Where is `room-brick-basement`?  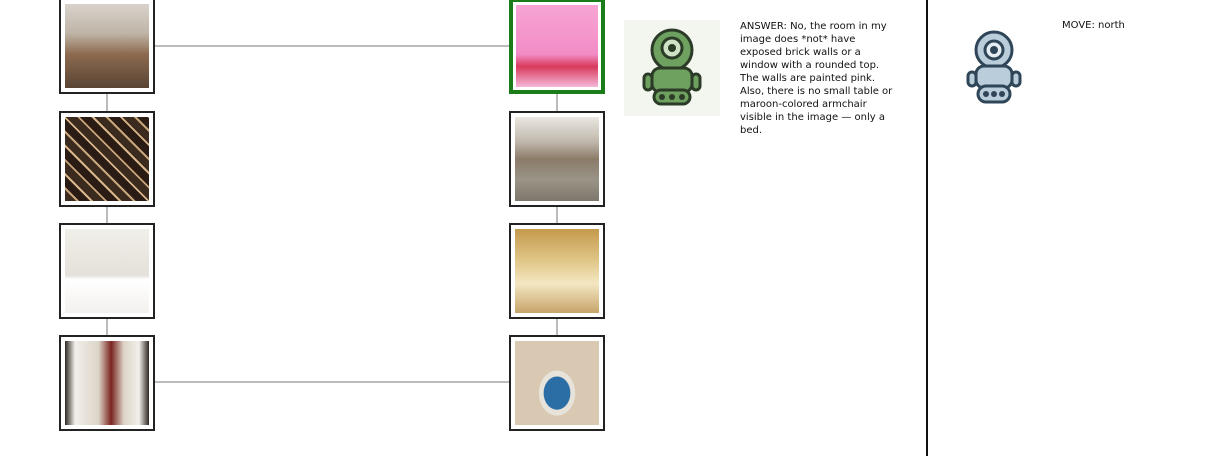
room-brick-basement is located at coordinates (557, 159).